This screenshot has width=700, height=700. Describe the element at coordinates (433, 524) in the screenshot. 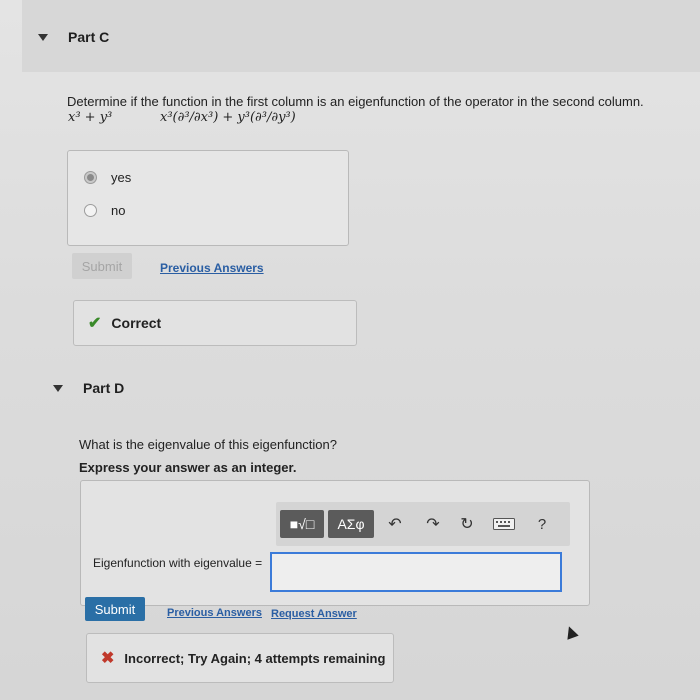

I see `redo-icon: ↷` at that location.